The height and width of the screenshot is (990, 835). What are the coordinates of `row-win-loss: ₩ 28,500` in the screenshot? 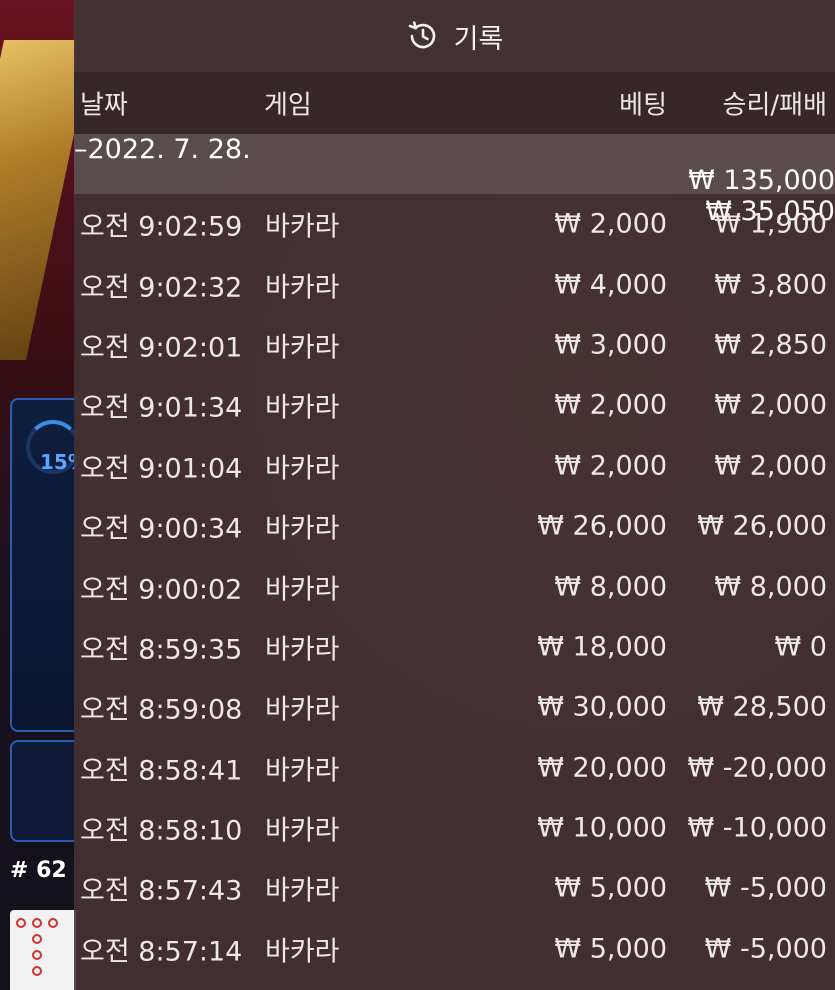 It's located at (762, 707).